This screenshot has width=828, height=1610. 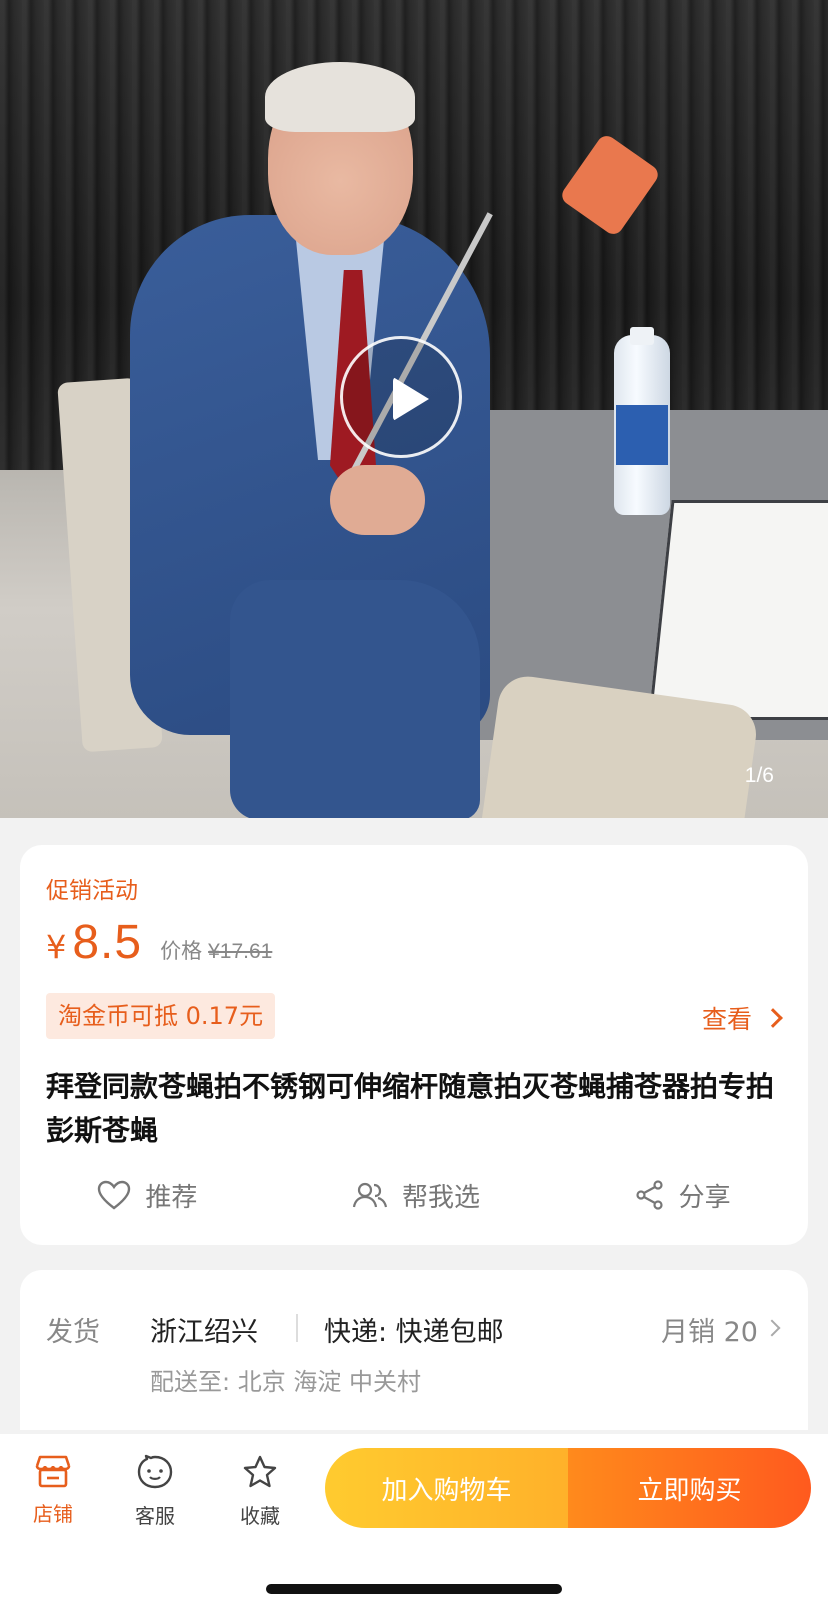 What do you see at coordinates (171, 1197) in the screenshot?
I see `recommend-label: 推荐` at bounding box center [171, 1197].